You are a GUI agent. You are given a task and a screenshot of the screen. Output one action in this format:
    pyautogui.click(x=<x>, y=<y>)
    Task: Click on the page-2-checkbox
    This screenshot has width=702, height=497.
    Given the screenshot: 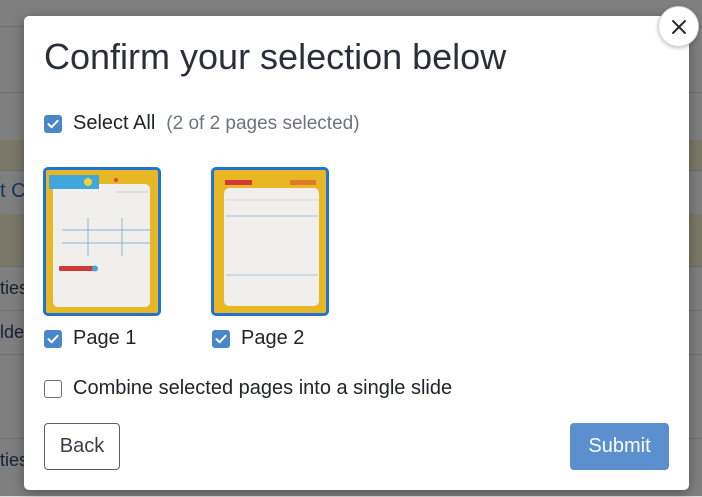 What is the action you would take?
    pyautogui.click(x=221, y=338)
    